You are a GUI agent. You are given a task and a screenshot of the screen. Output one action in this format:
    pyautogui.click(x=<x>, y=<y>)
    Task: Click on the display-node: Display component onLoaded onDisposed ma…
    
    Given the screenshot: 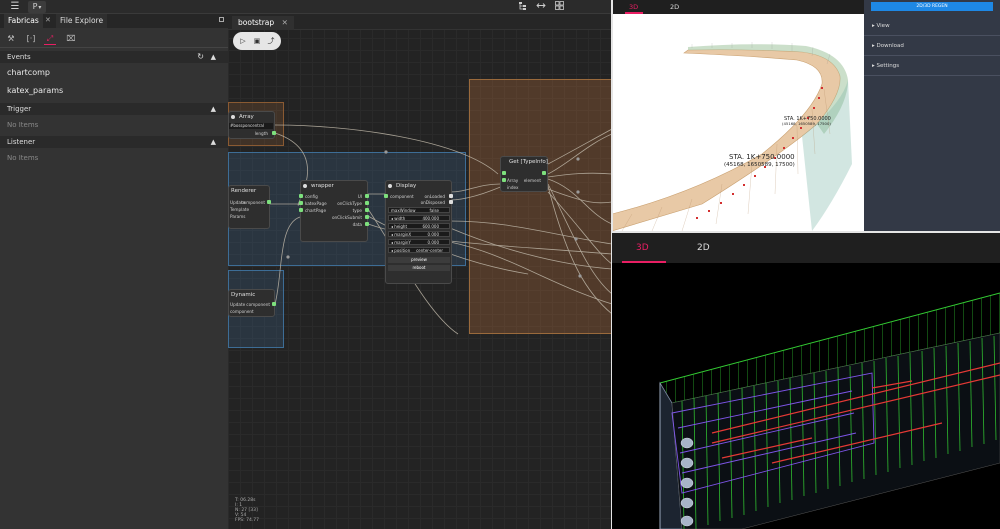 What is the action you would take?
    pyautogui.click(x=418, y=232)
    